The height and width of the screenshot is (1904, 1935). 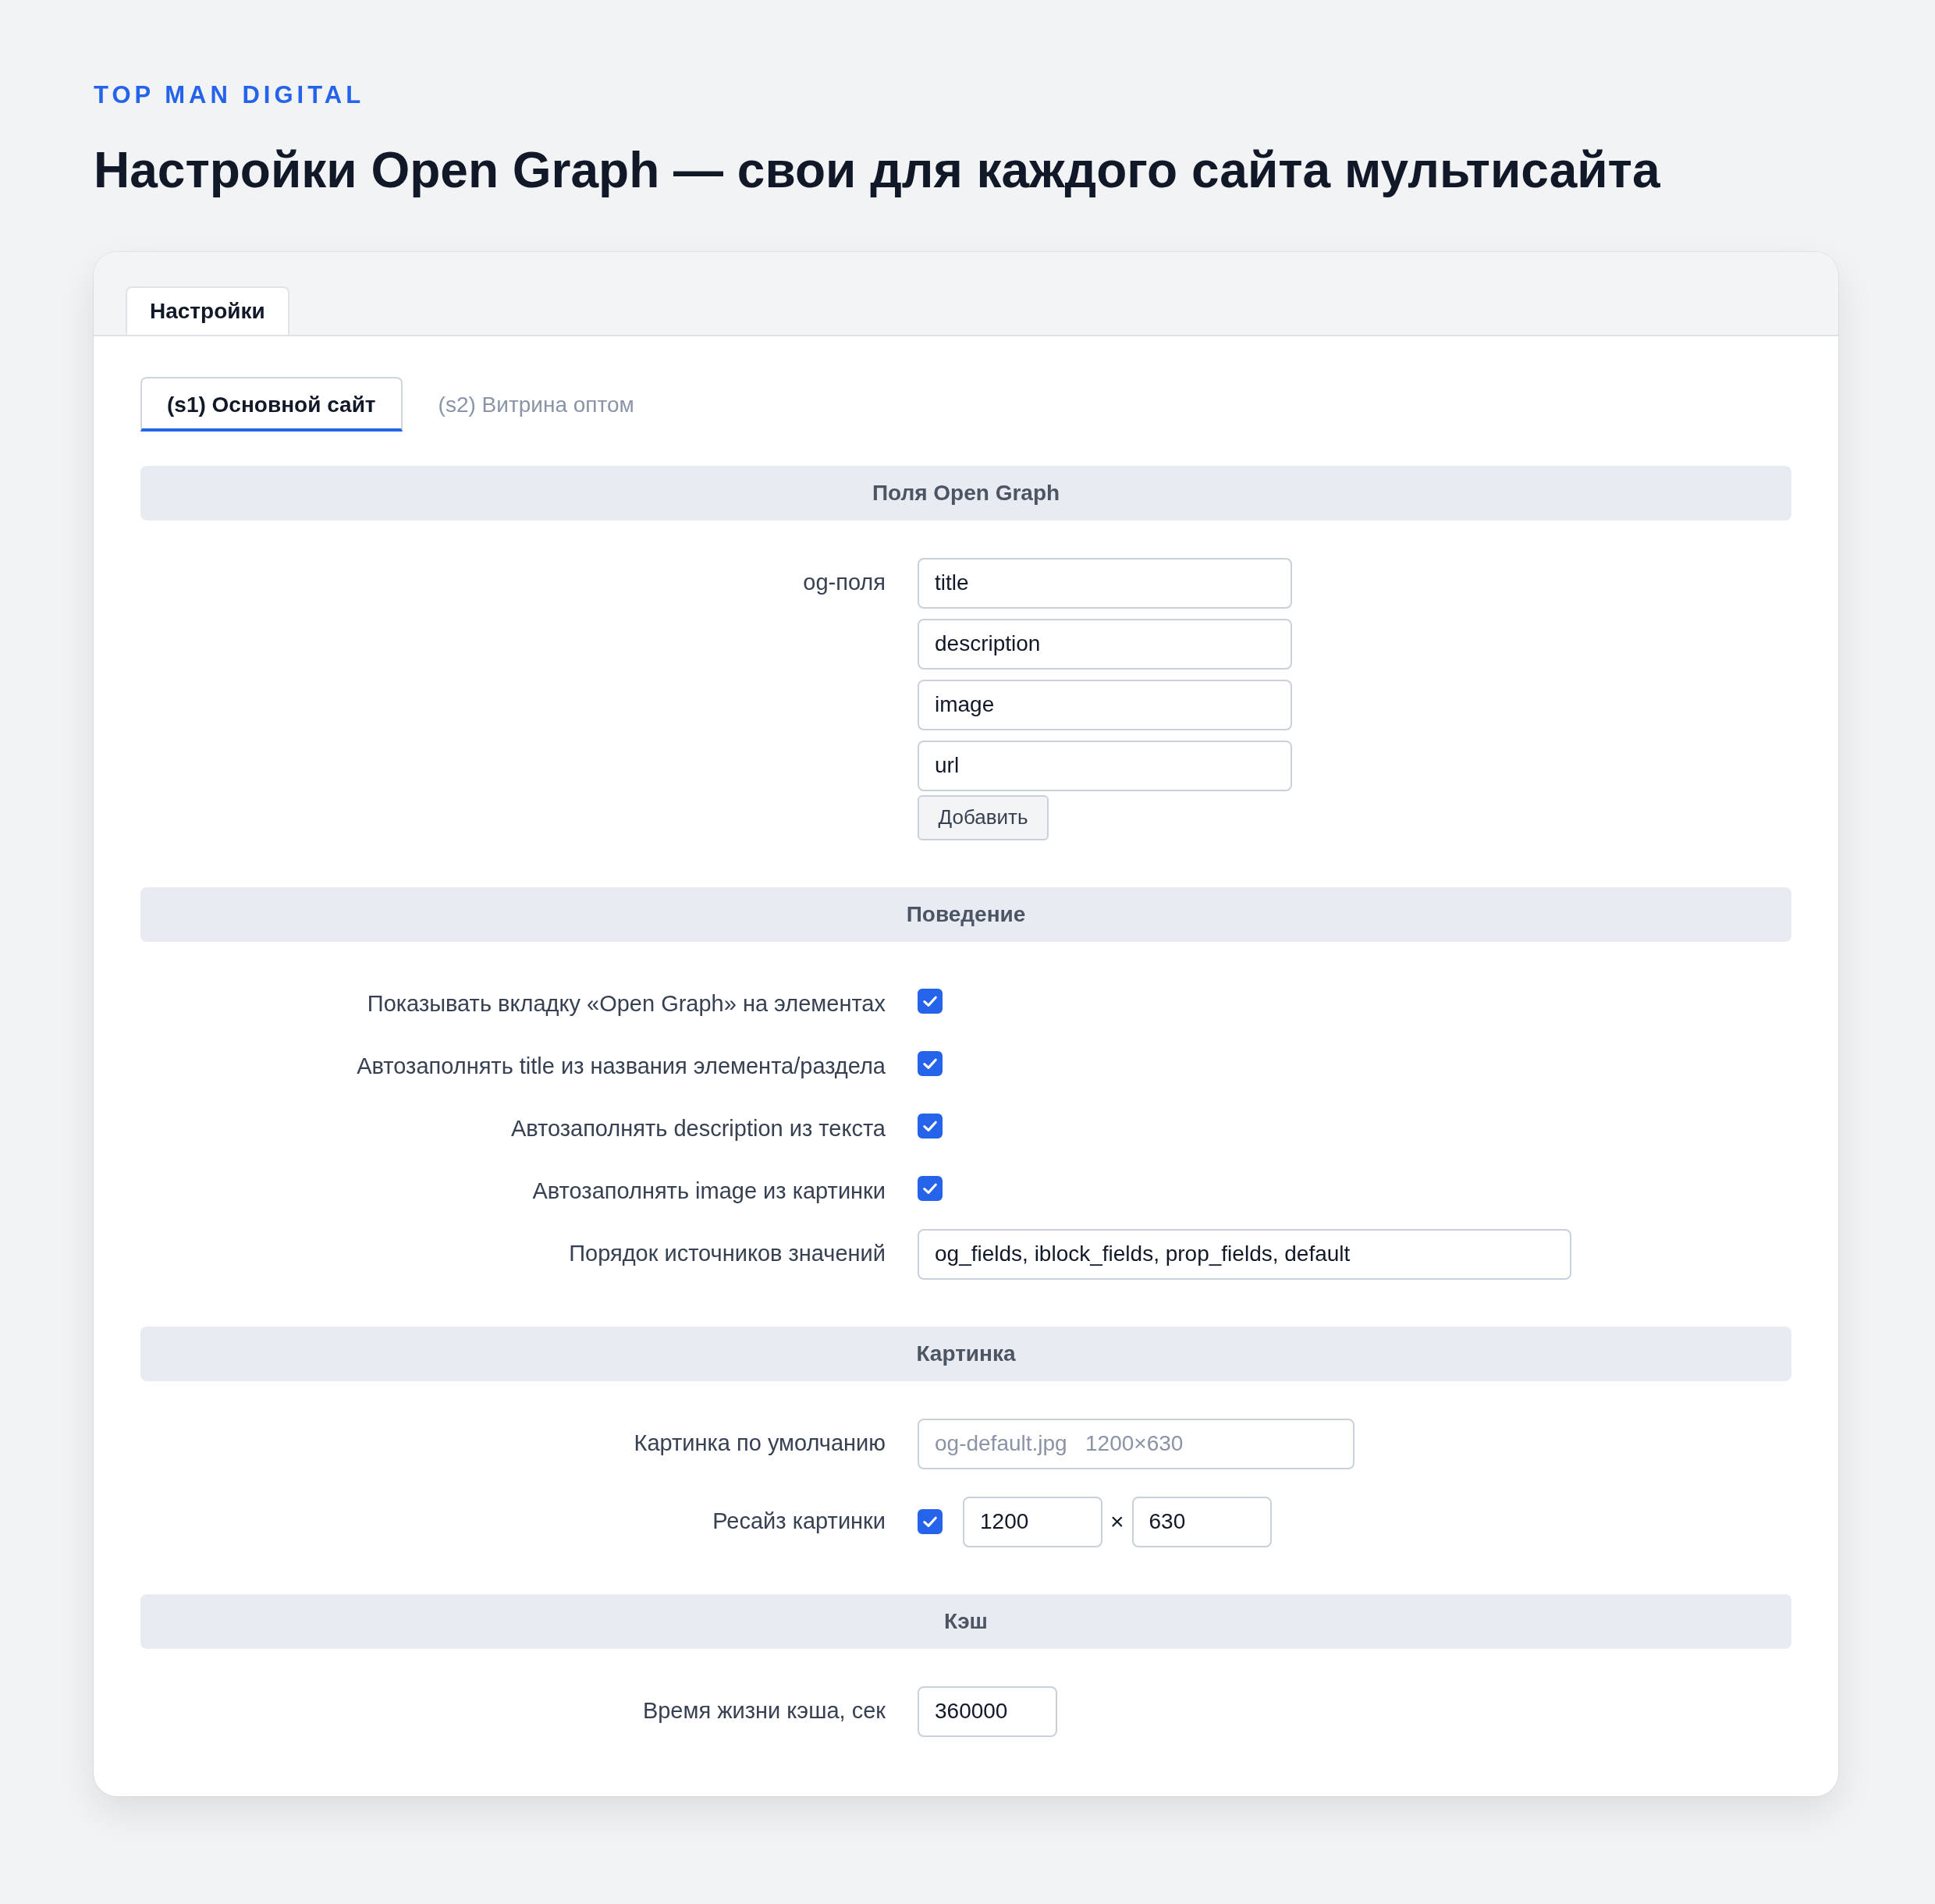 I want to click on field-label: Картинка по умолчанию, so click(x=759, y=1442).